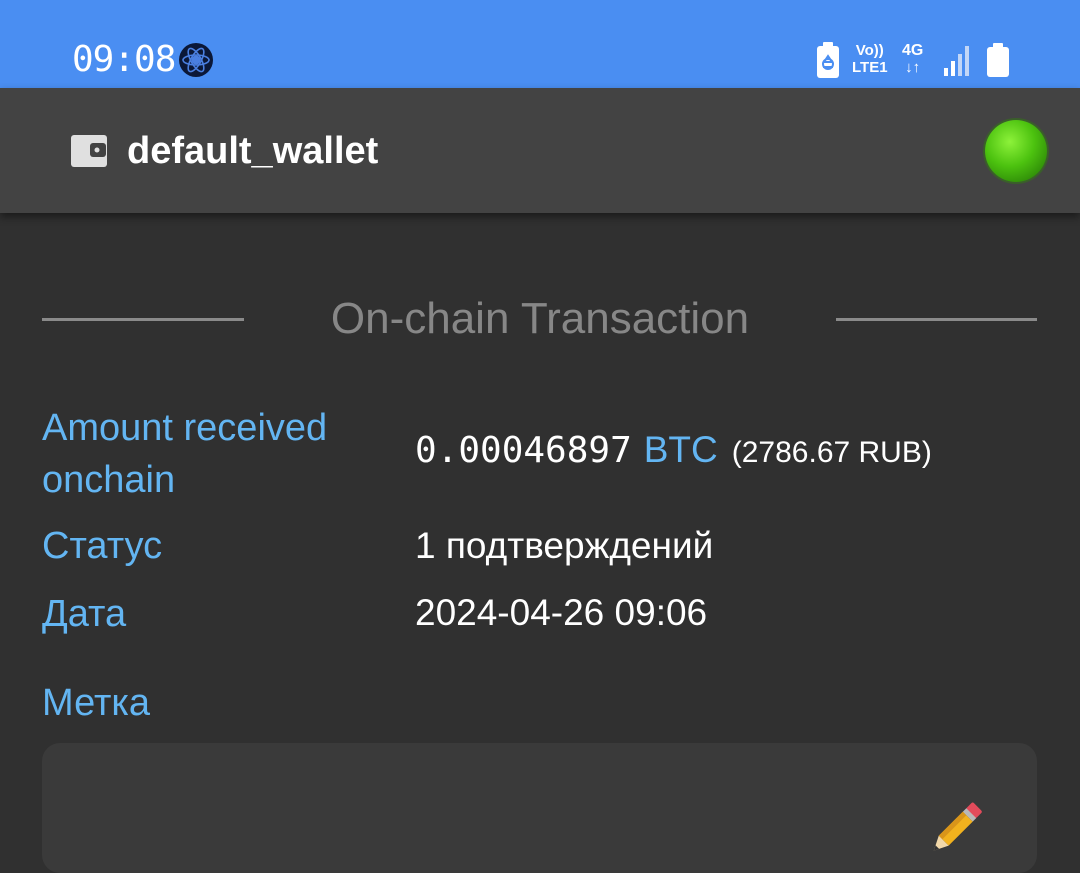  Describe the element at coordinates (89, 151) in the screenshot. I see `wallet-icon` at that location.